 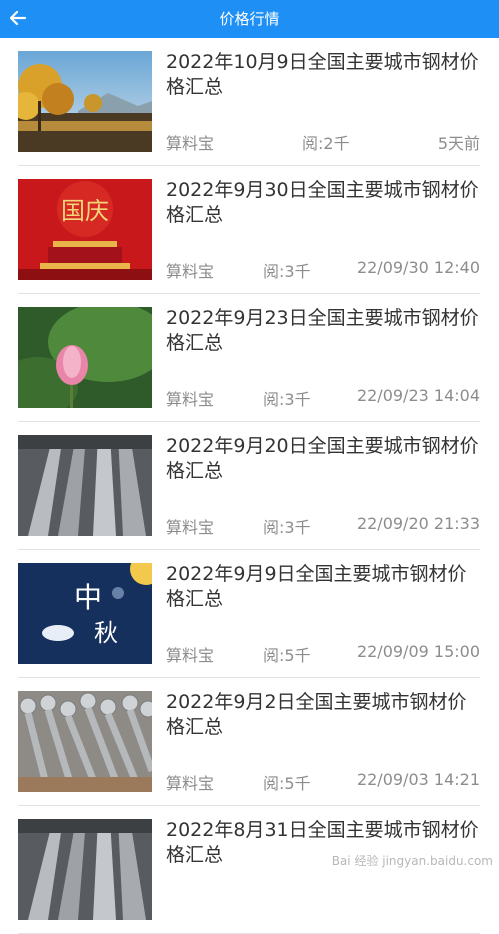 What do you see at coordinates (323, 653) in the screenshot?
I see `article-meta: 算料宝 阅:5千 22/09/09 15:00` at bounding box center [323, 653].